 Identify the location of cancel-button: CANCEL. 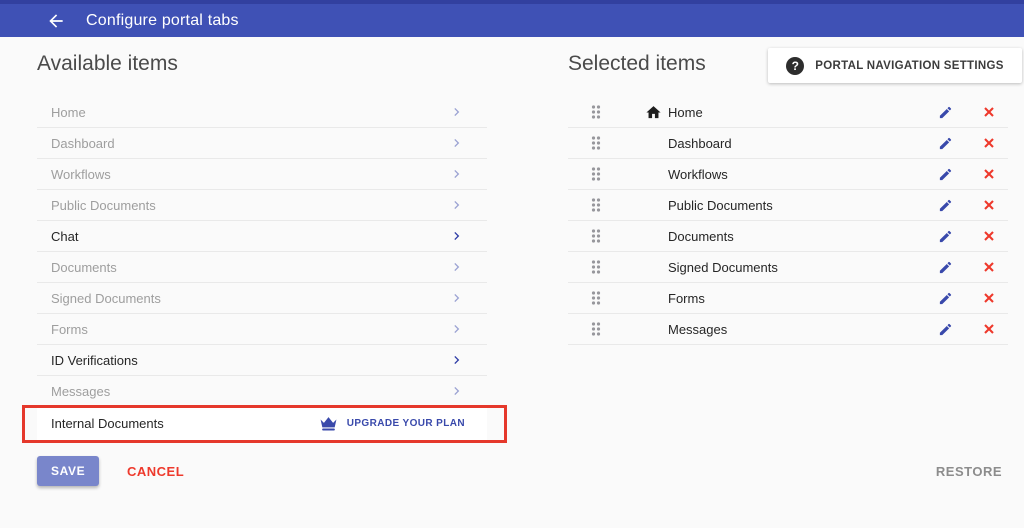
(155, 471).